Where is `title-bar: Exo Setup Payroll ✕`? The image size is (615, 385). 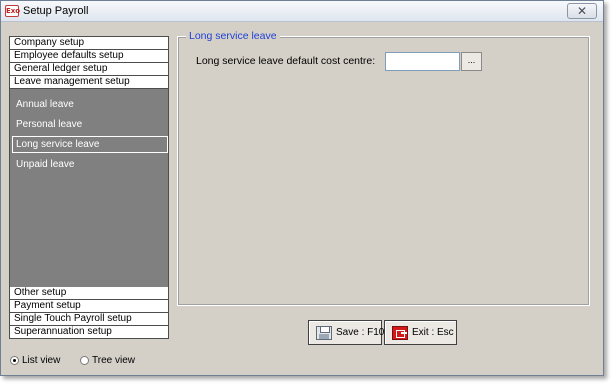 title-bar: Exo Setup Payroll ✕ is located at coordinates (302, 11).